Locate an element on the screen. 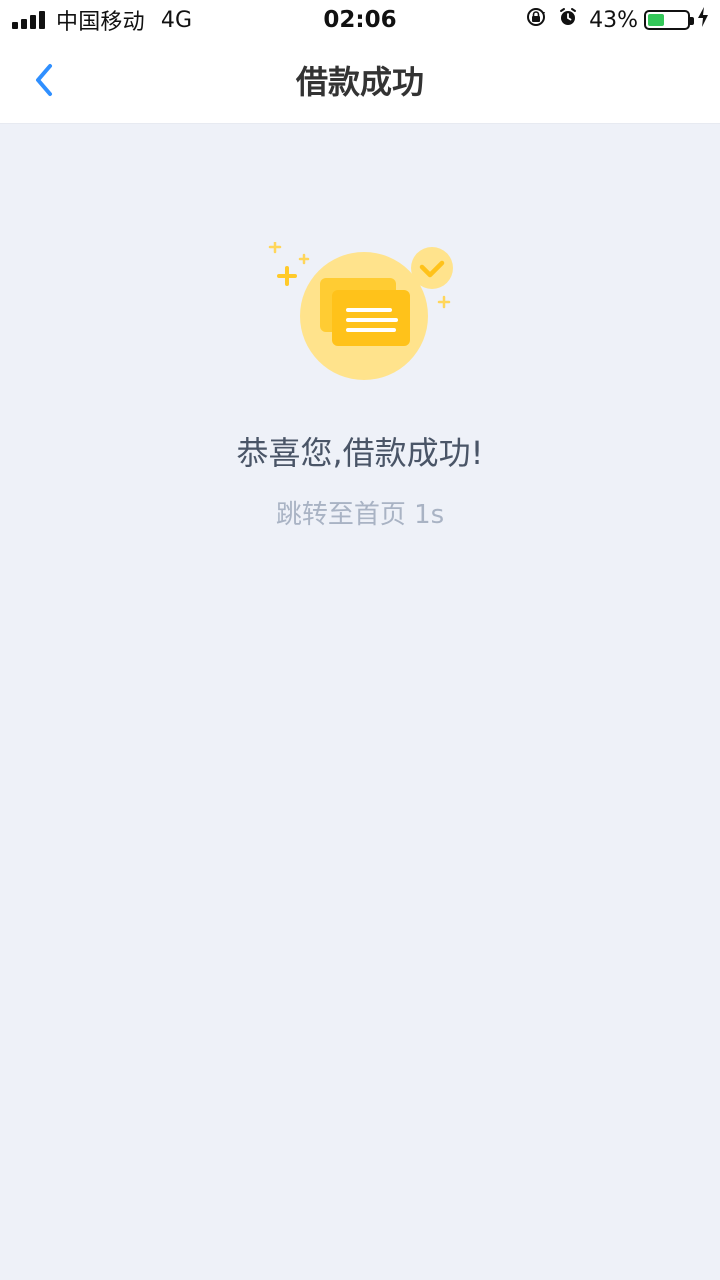  carrier-name: 中国移动 is located at coordinates (100, 22).